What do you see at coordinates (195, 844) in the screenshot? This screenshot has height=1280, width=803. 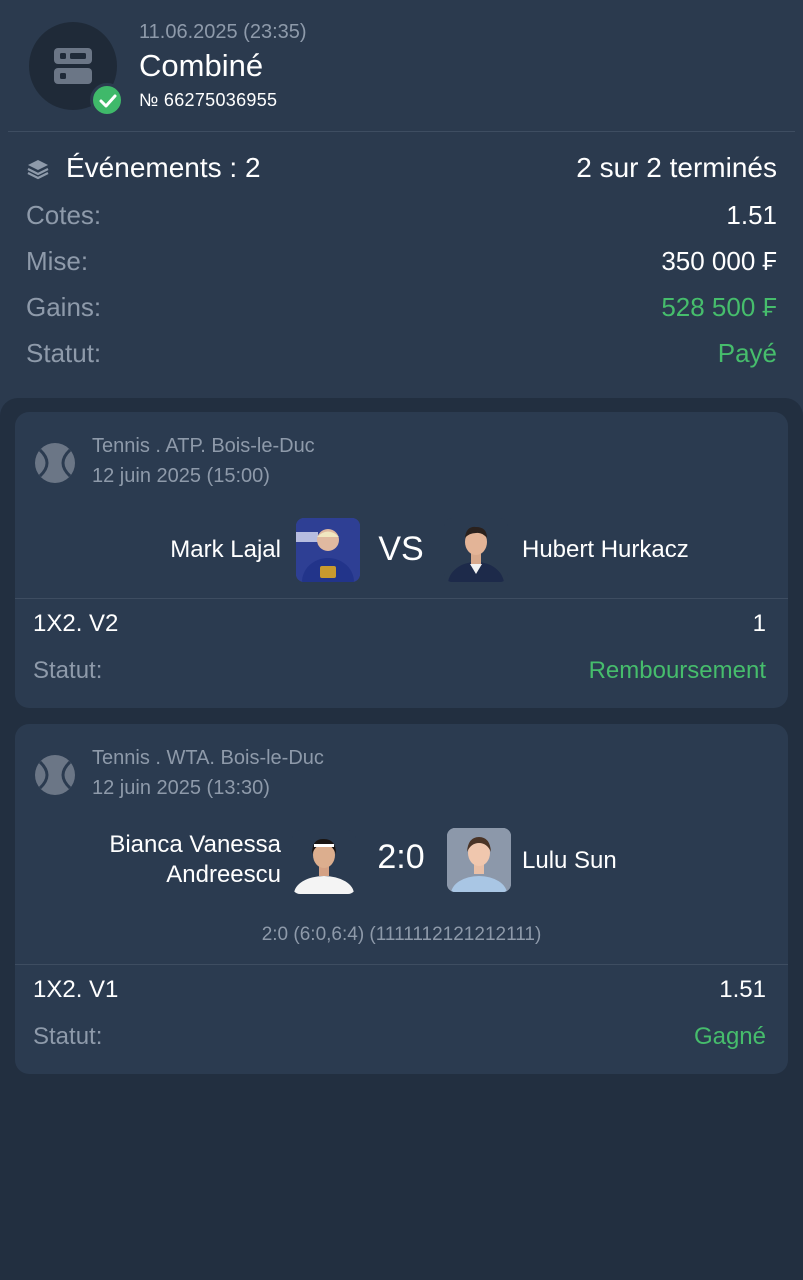 I see `team1-name-line1: Bianca Vanessa` at bounding box center [195, 844].